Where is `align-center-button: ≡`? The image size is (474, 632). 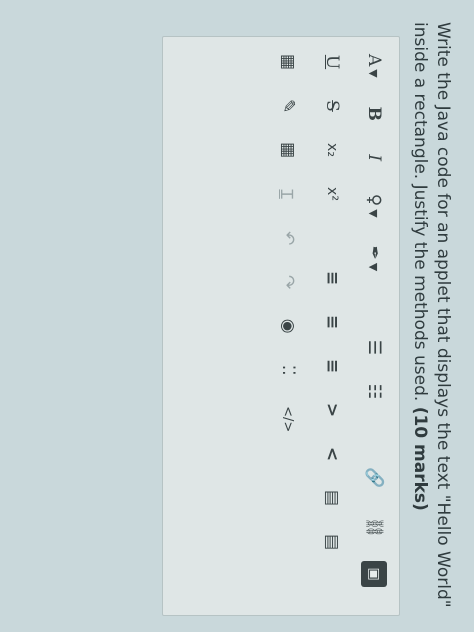 align-center-button: ≡ is located at coordinates (332, 322).